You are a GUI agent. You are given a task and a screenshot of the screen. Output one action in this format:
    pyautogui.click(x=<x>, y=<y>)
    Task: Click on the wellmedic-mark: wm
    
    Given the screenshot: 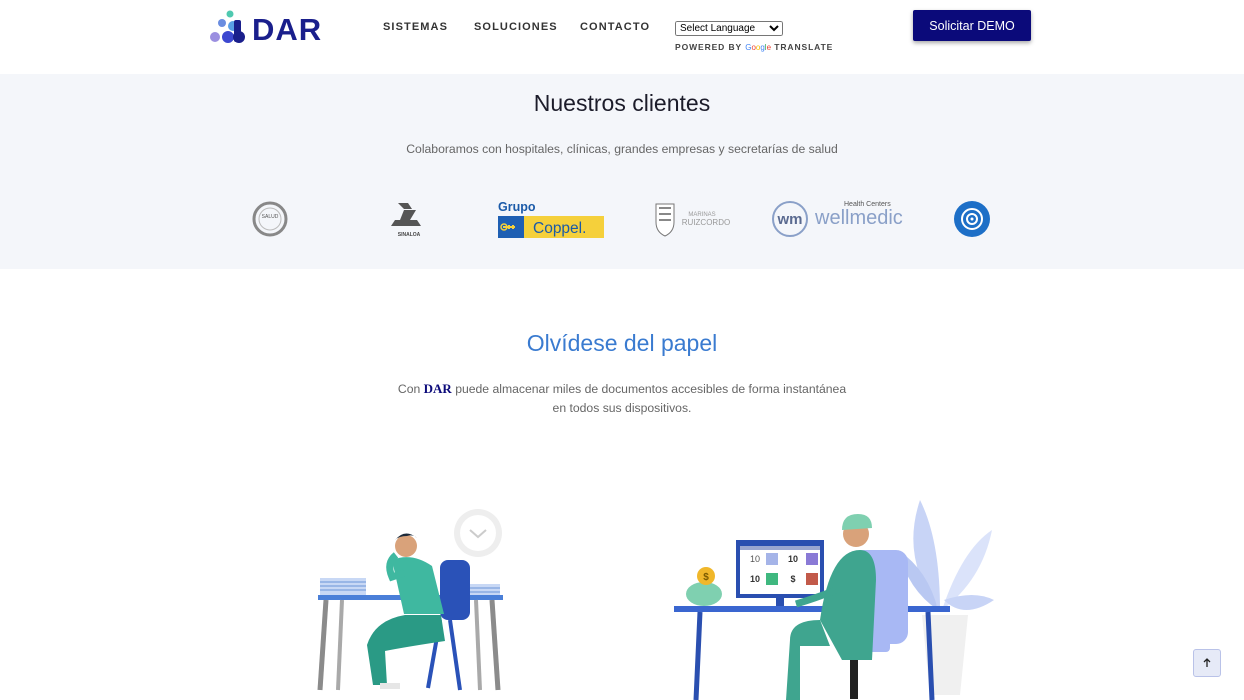 What is the action you would take?
    pyautogui.click(x=789, y=219)
    